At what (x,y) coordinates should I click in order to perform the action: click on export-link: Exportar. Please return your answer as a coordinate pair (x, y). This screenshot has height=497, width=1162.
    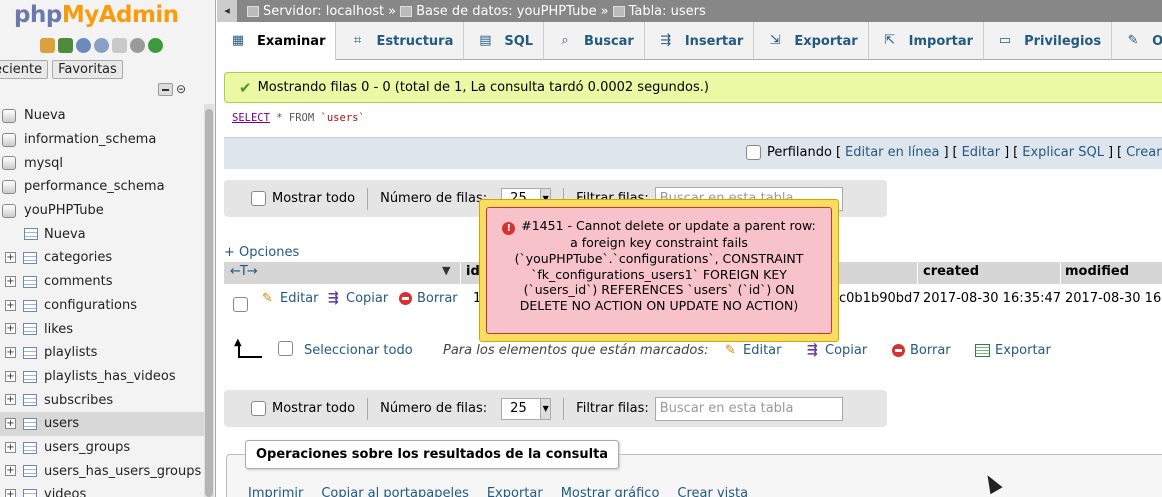
    Looking at the image, I should click on (515, 491).